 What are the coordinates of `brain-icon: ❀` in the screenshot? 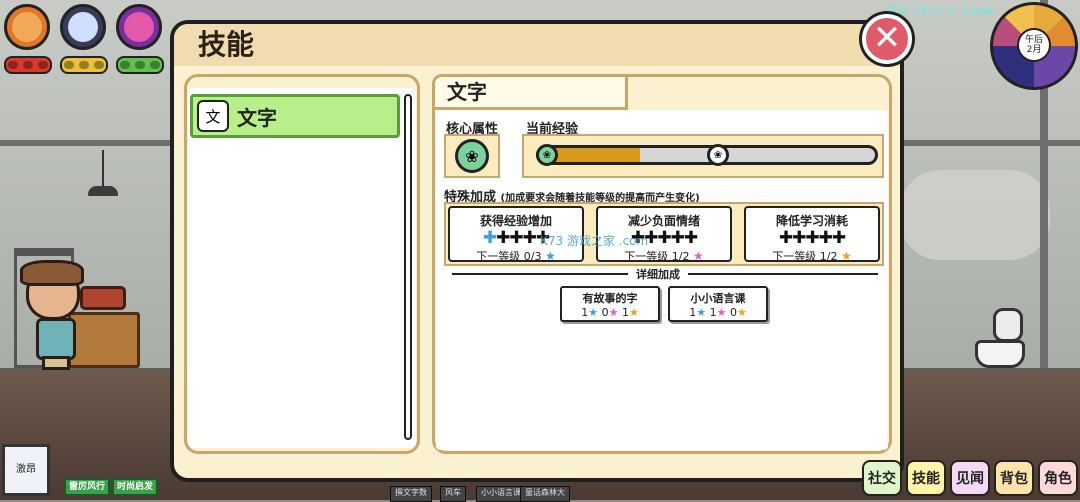 It's located at (472, 156).